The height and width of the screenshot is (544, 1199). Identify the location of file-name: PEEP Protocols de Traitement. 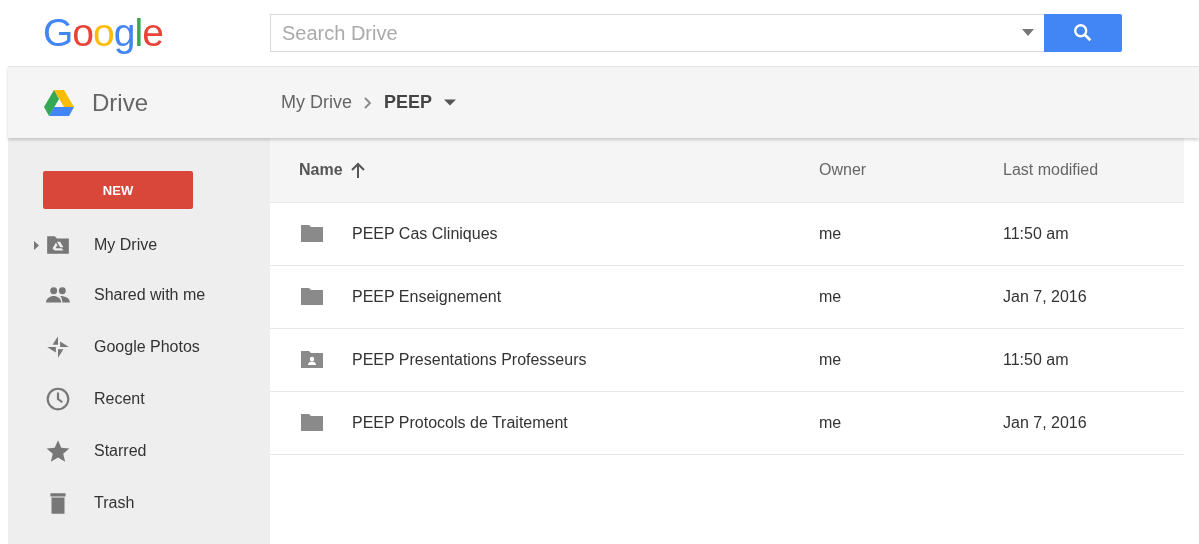
(460, 423).